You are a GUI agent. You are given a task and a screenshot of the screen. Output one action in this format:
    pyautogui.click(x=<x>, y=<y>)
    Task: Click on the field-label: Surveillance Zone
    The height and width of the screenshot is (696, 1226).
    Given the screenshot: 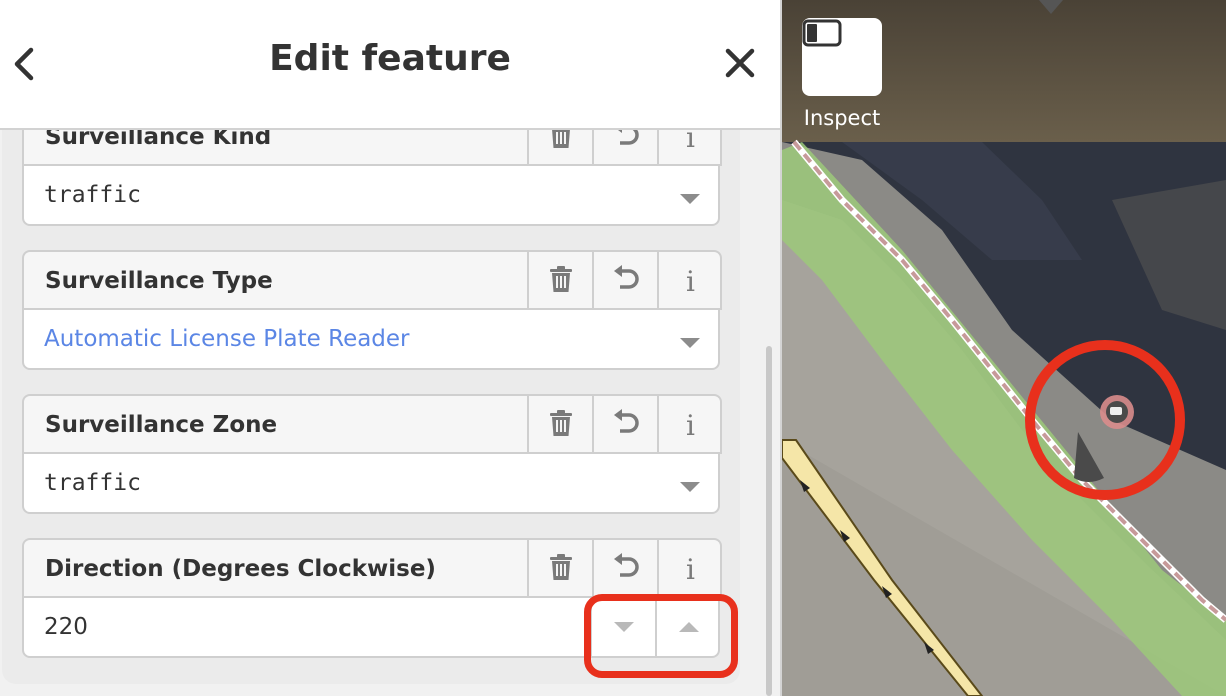 What is the action you would take?
    pyautogui.click(x=161, y=425)
    